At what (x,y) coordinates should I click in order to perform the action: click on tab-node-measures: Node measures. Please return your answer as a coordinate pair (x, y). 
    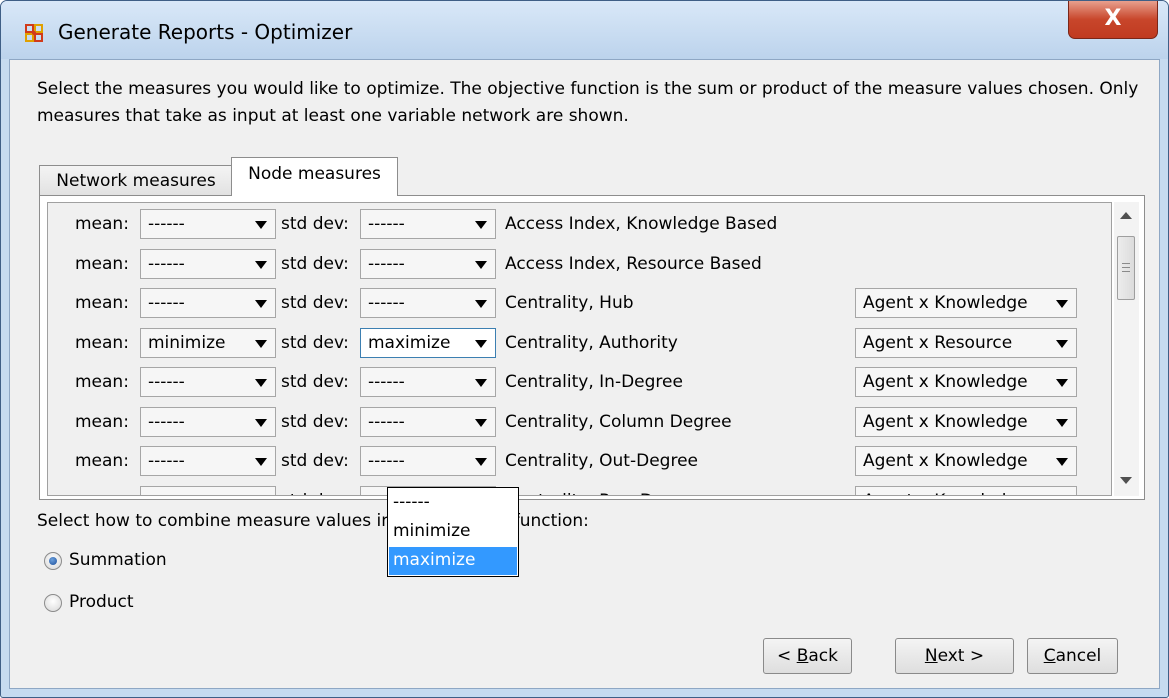
    Looking at the image, I should click on (314, 176).